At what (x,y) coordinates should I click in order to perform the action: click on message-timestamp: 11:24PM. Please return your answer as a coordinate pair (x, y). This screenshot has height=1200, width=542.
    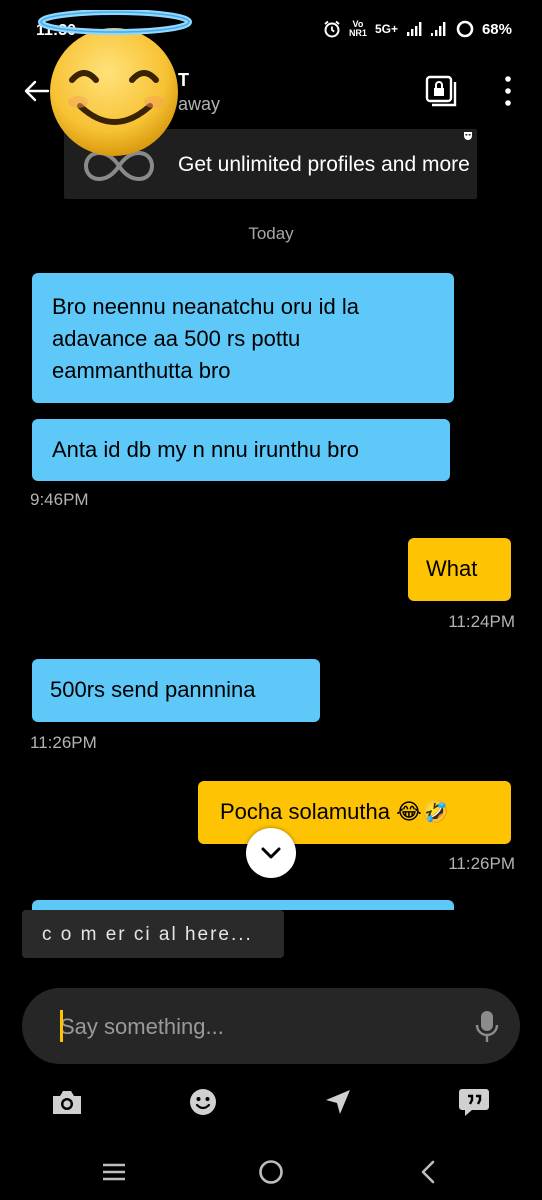
    Looking at the image, I should click on (481, 621).